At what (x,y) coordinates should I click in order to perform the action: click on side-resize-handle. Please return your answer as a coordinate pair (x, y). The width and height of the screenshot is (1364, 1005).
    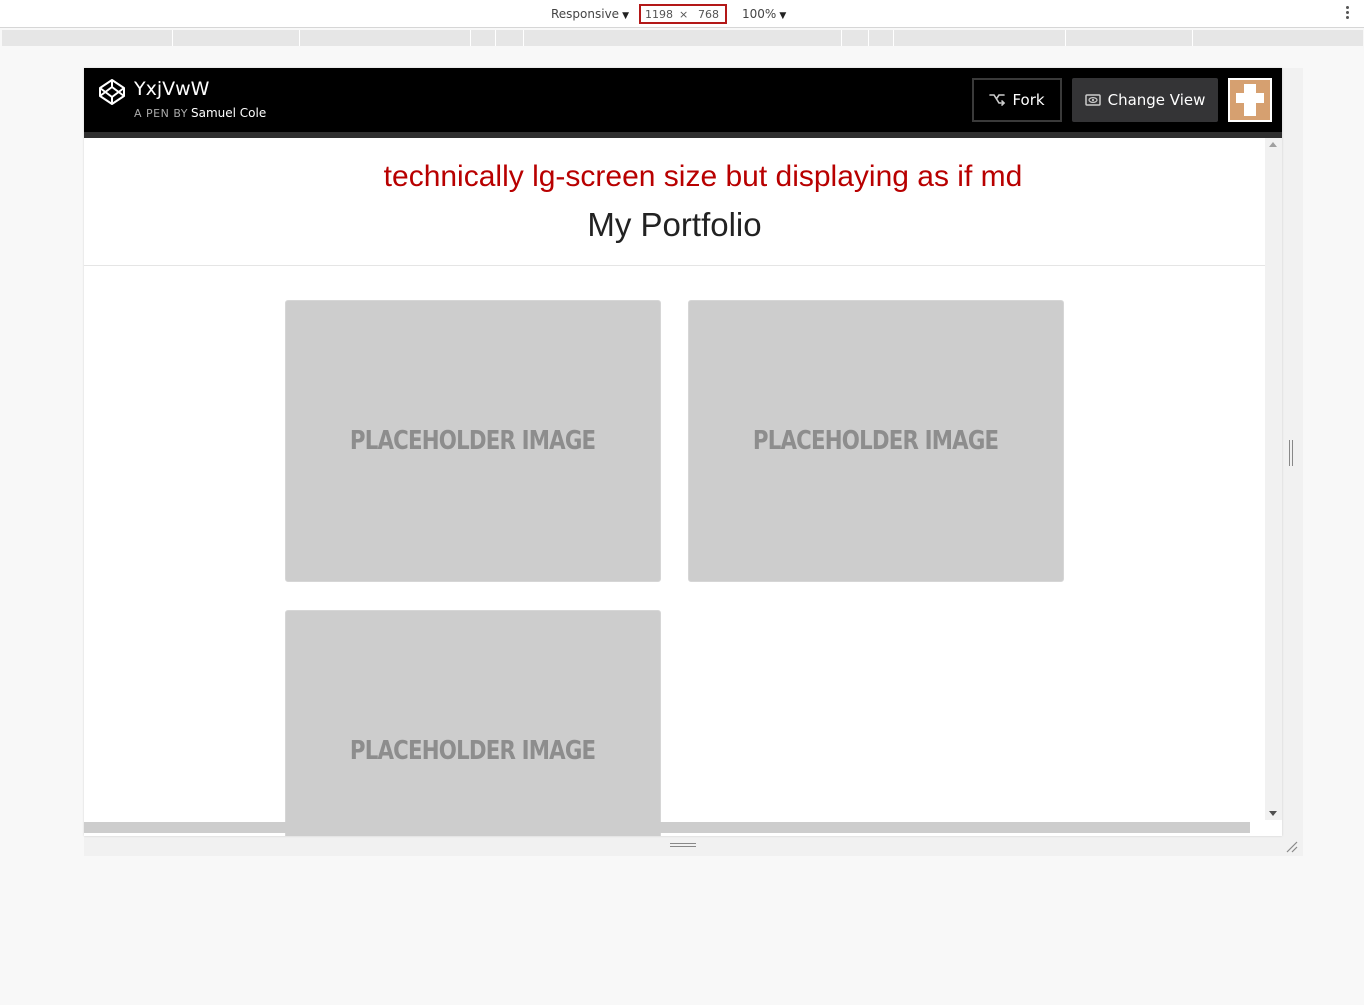
    Looking at the image, I should click on (1292, 453).